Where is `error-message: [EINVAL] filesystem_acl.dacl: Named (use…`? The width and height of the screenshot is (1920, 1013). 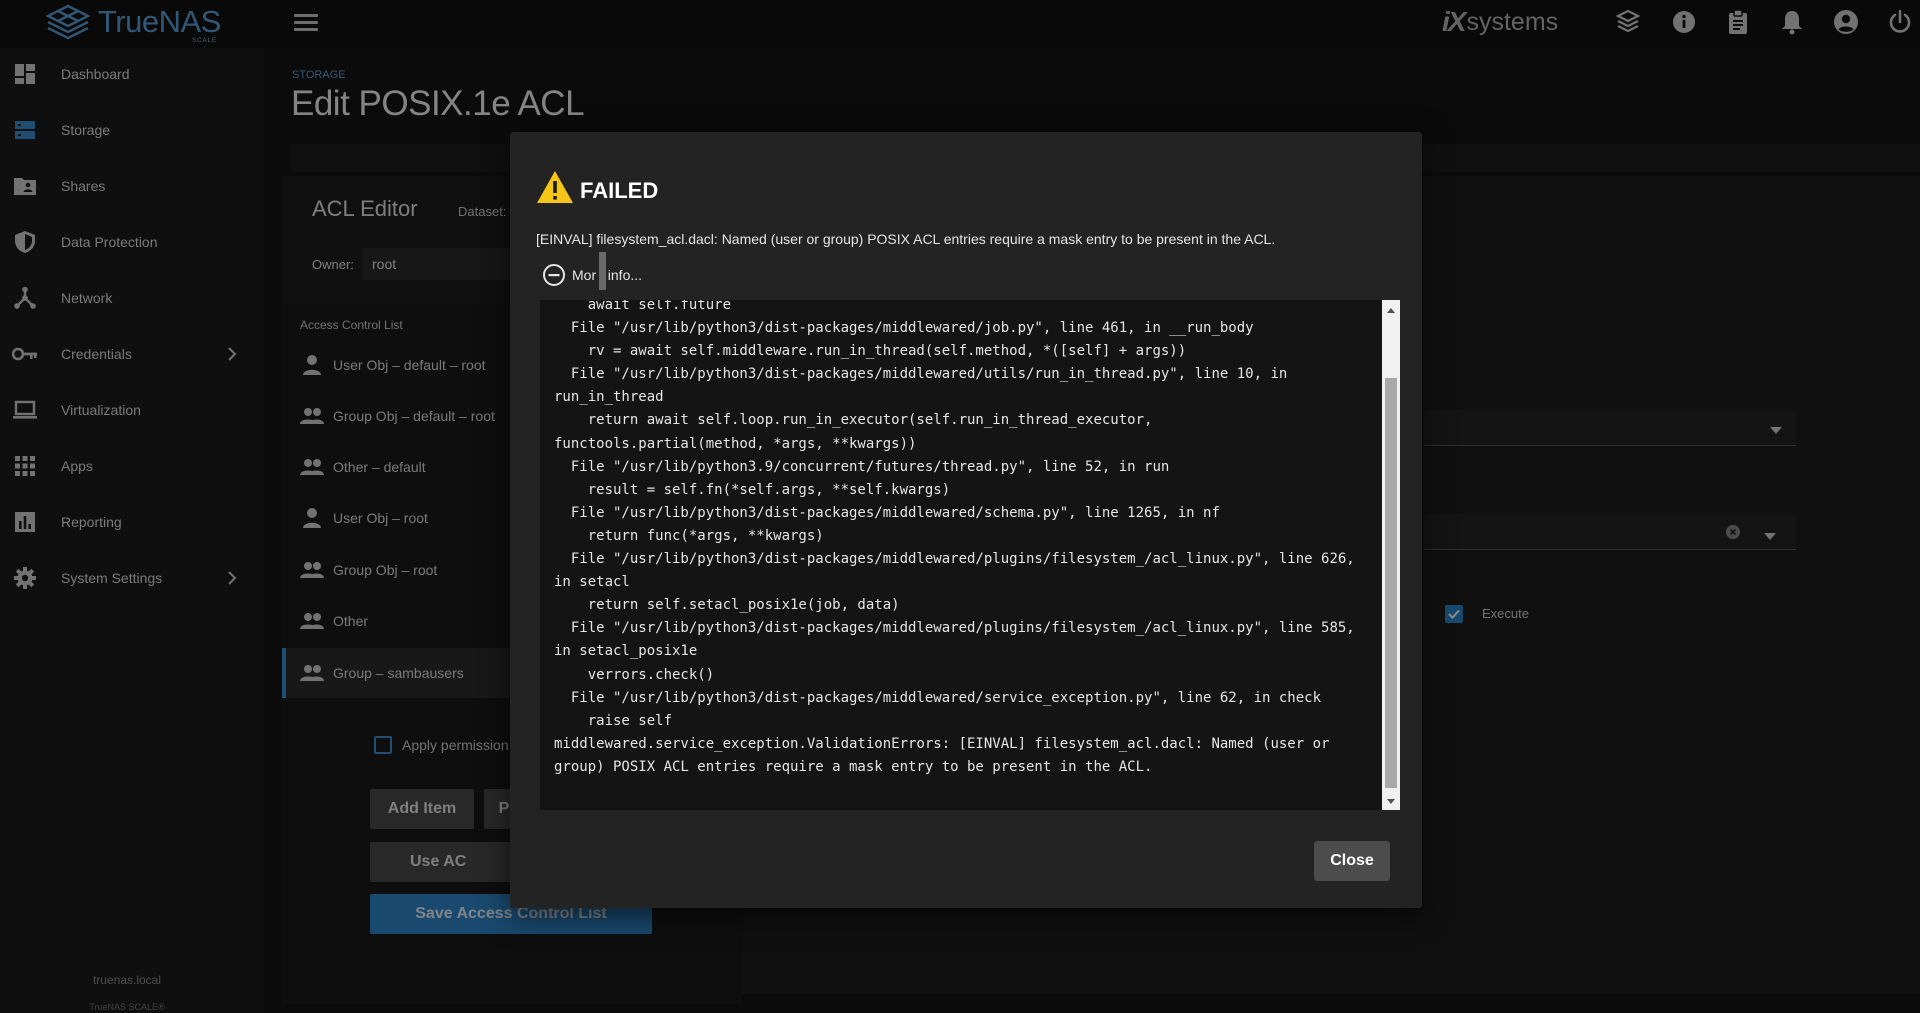 error-message: [EINVAL] filesystem_acl.dacl: Named (use… is located at coordinates (906, 239).